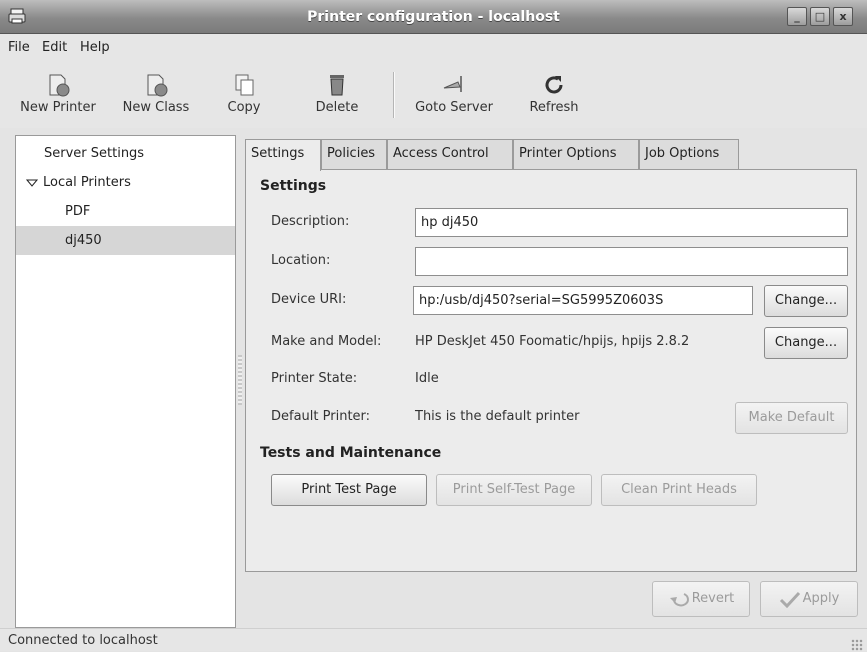  Describe the element at coordinates (427, 378) in the screenshot. I see `printer-state-value: Idle` at that location.